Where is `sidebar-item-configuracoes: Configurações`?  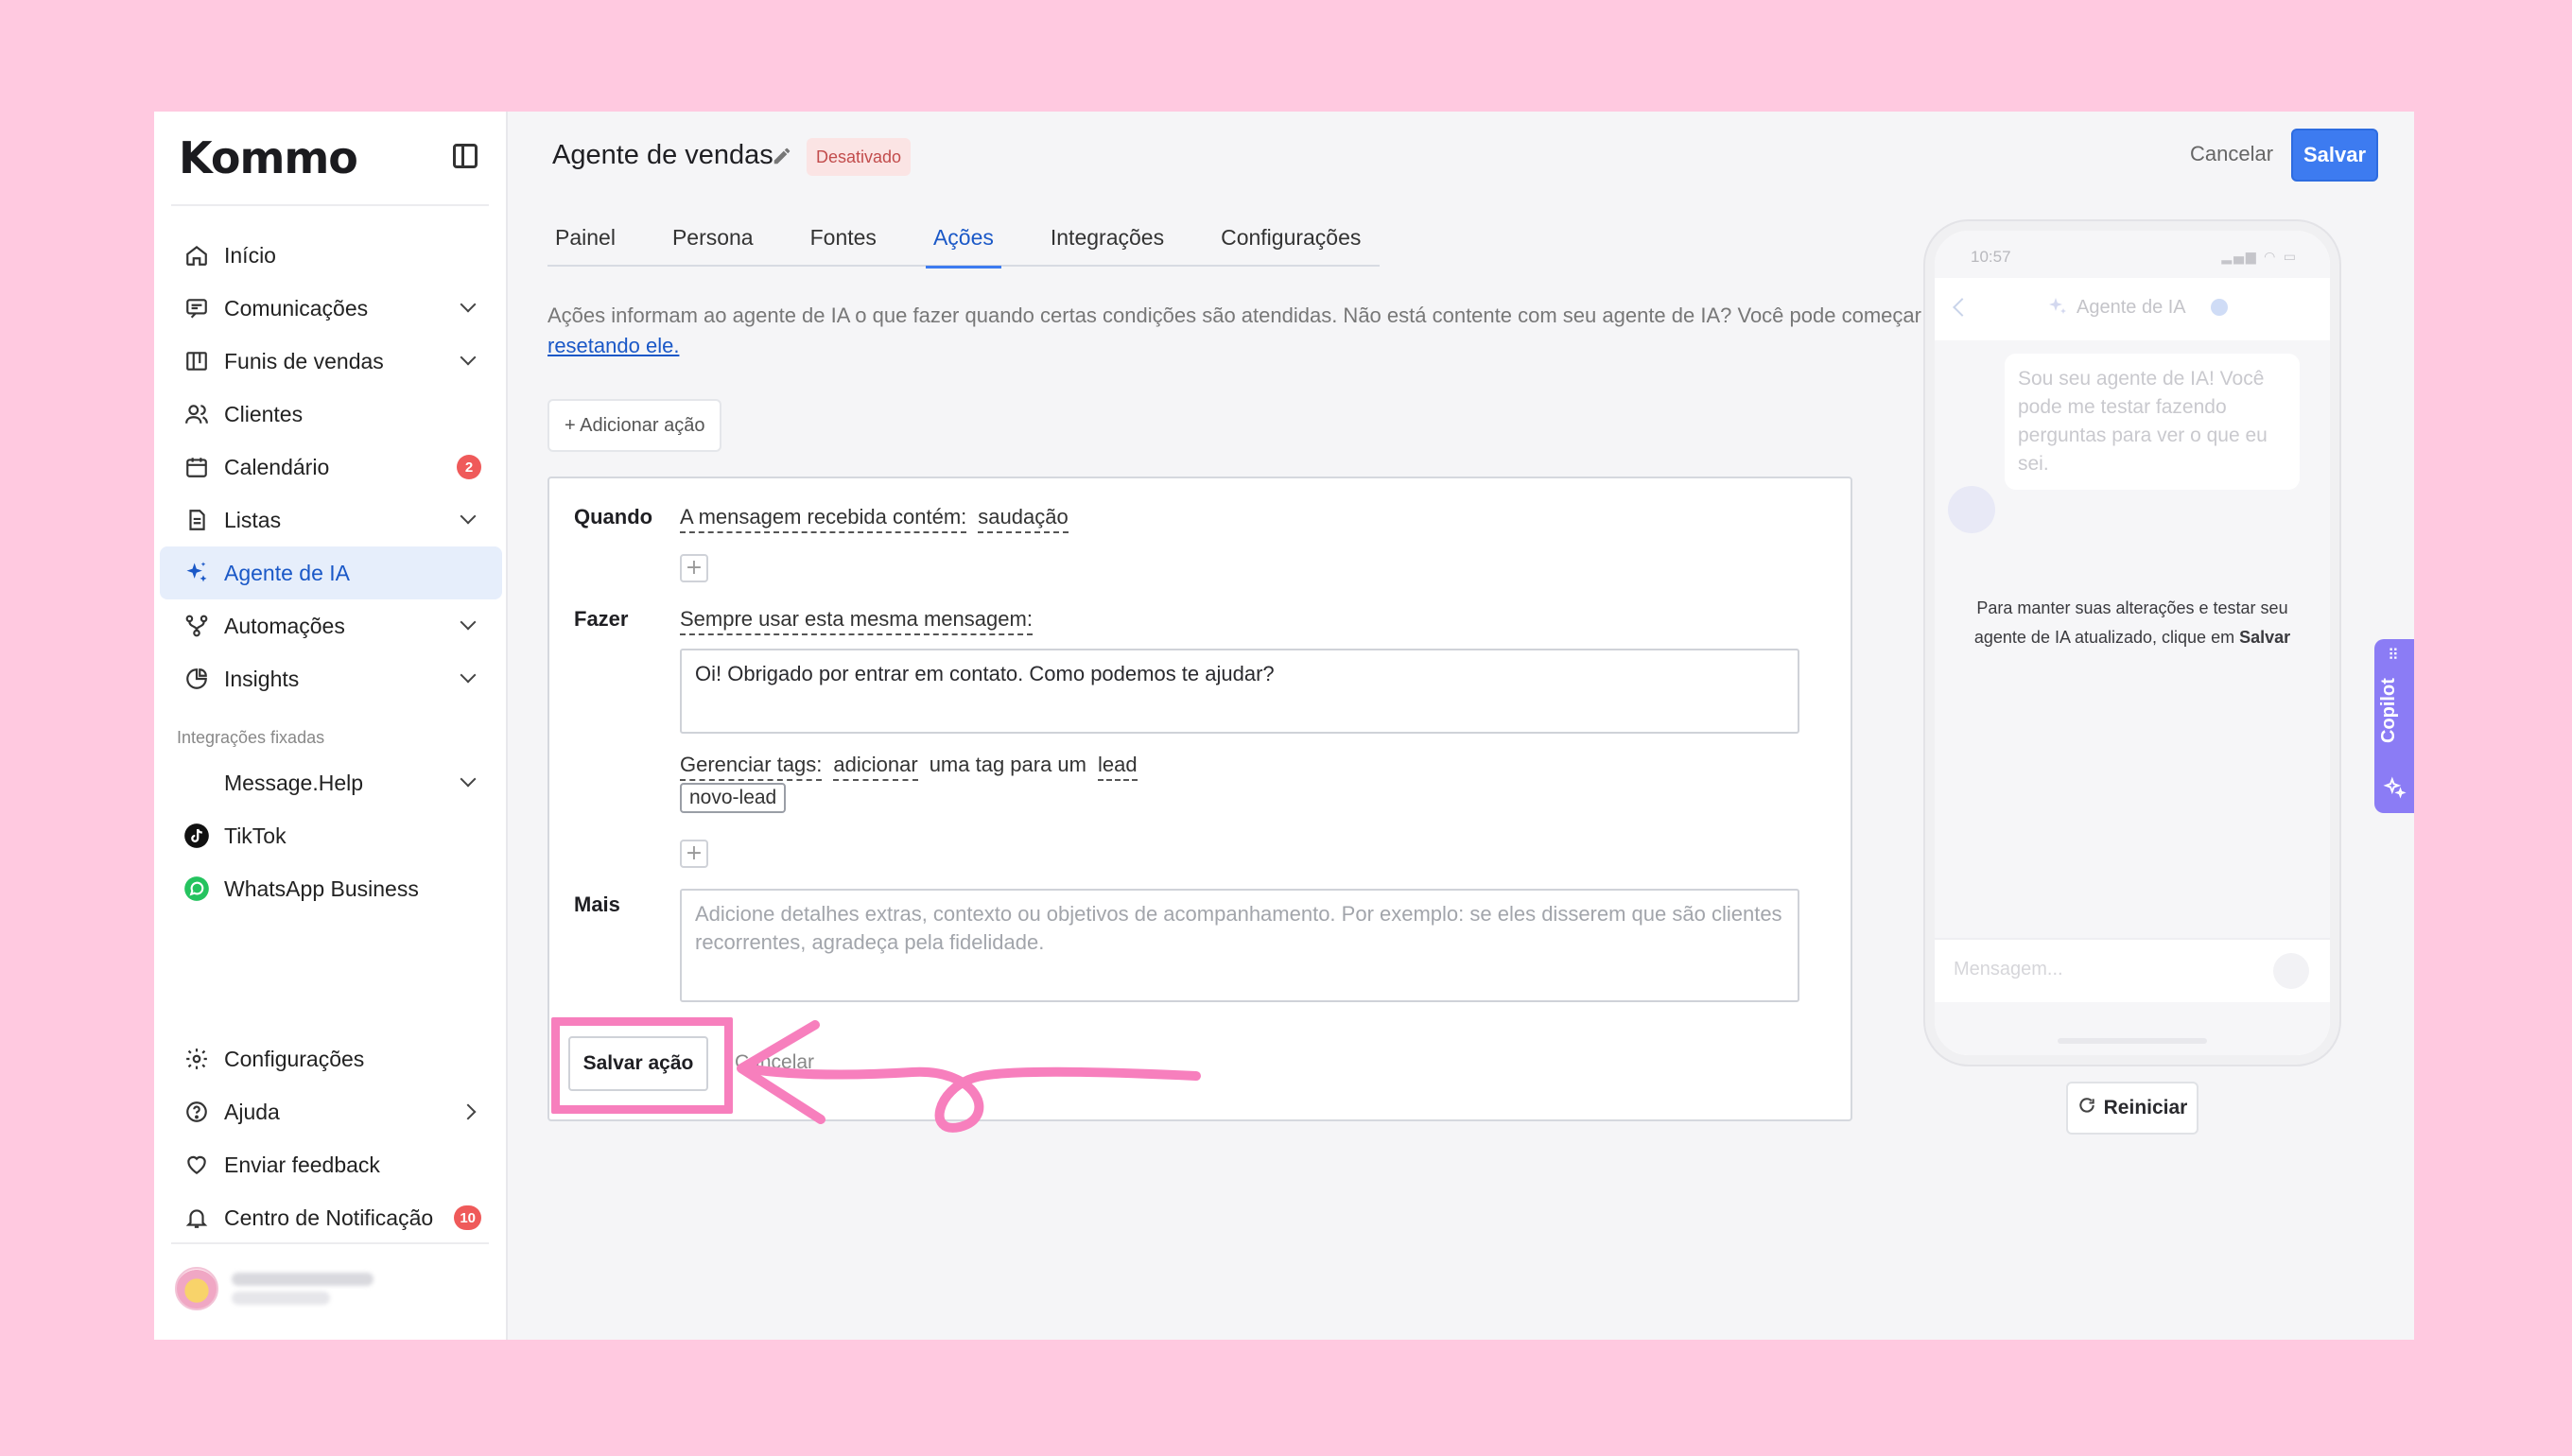 sidebar-item-configuracoes: Configurações is located at coordinates (331, 1058).